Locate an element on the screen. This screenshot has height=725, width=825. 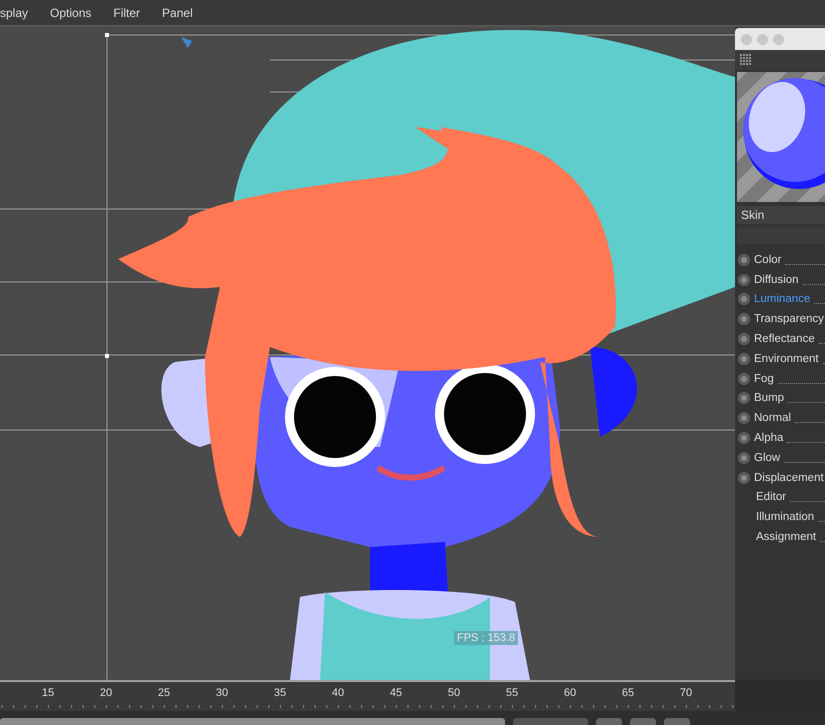
channel-item: Transparency is located at coordinates (780, 319).